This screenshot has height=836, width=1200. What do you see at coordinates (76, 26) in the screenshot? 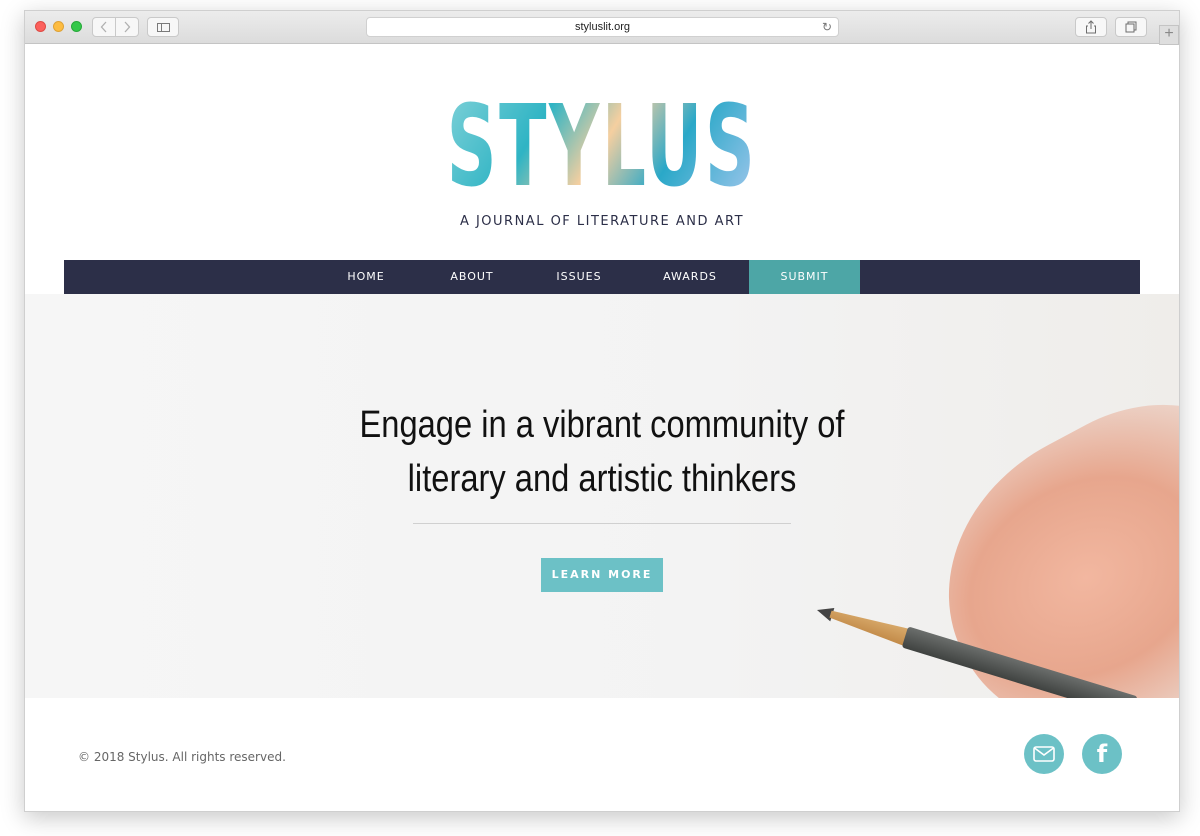
I see `maximize-window-button` at bounding box center [76, 26].